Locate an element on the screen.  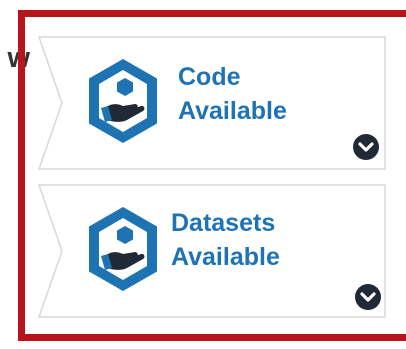
badge-label: Datasets Available is located at coordinates (225, 240).